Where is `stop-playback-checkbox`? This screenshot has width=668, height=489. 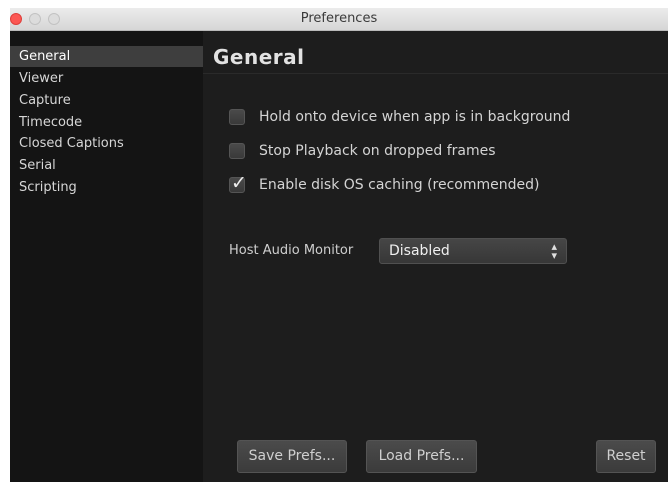
stop-playback-checkbox is located at coordinates (237, 151).